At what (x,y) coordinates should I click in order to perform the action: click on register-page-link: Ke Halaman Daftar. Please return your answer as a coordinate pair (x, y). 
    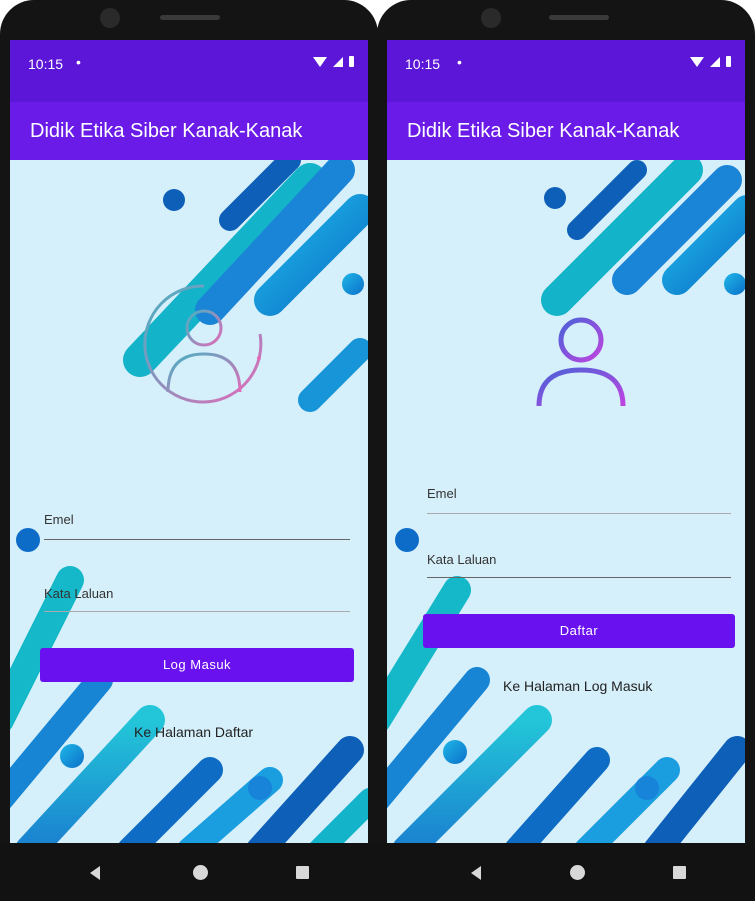
    Looking at the image, I should click on (193, 732).